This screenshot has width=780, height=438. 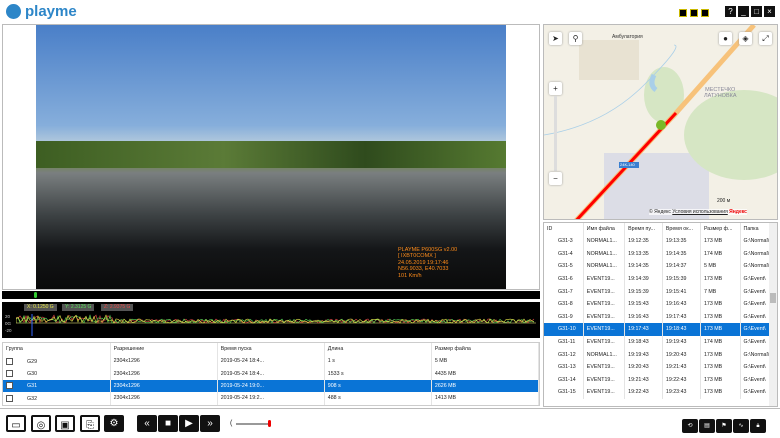 I want to click on help-button: ?, so click(x=730, y=11).